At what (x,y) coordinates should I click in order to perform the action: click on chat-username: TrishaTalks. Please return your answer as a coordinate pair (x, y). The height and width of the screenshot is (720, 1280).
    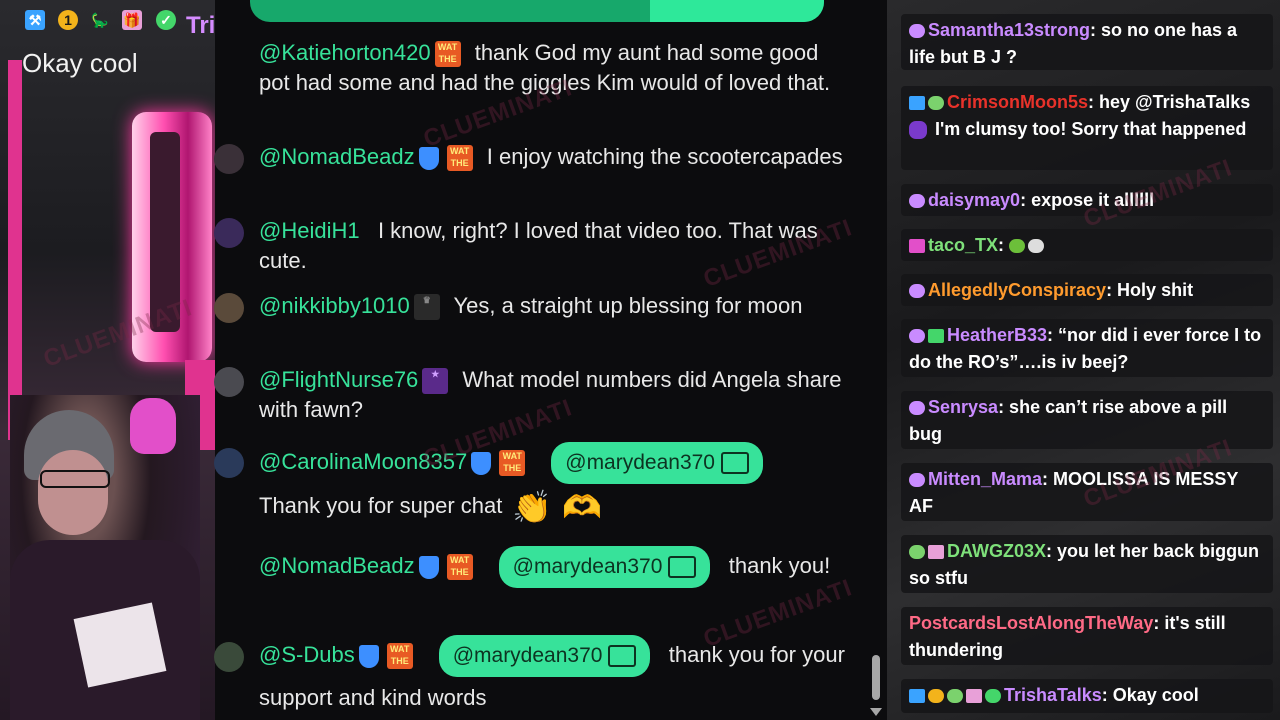
    Looking at the image, I should click on (1053, 695).